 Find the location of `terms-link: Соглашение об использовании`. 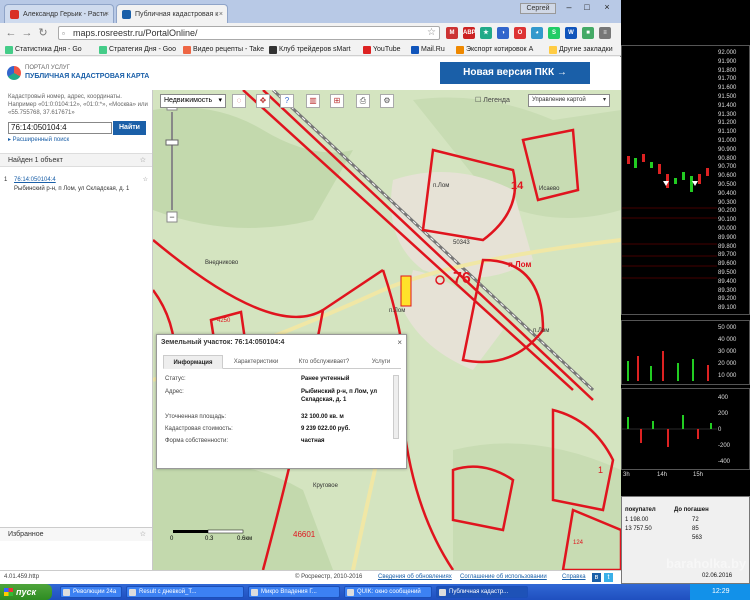

terms-link: Соглашение об использовании is located at coordinates (503, 577).